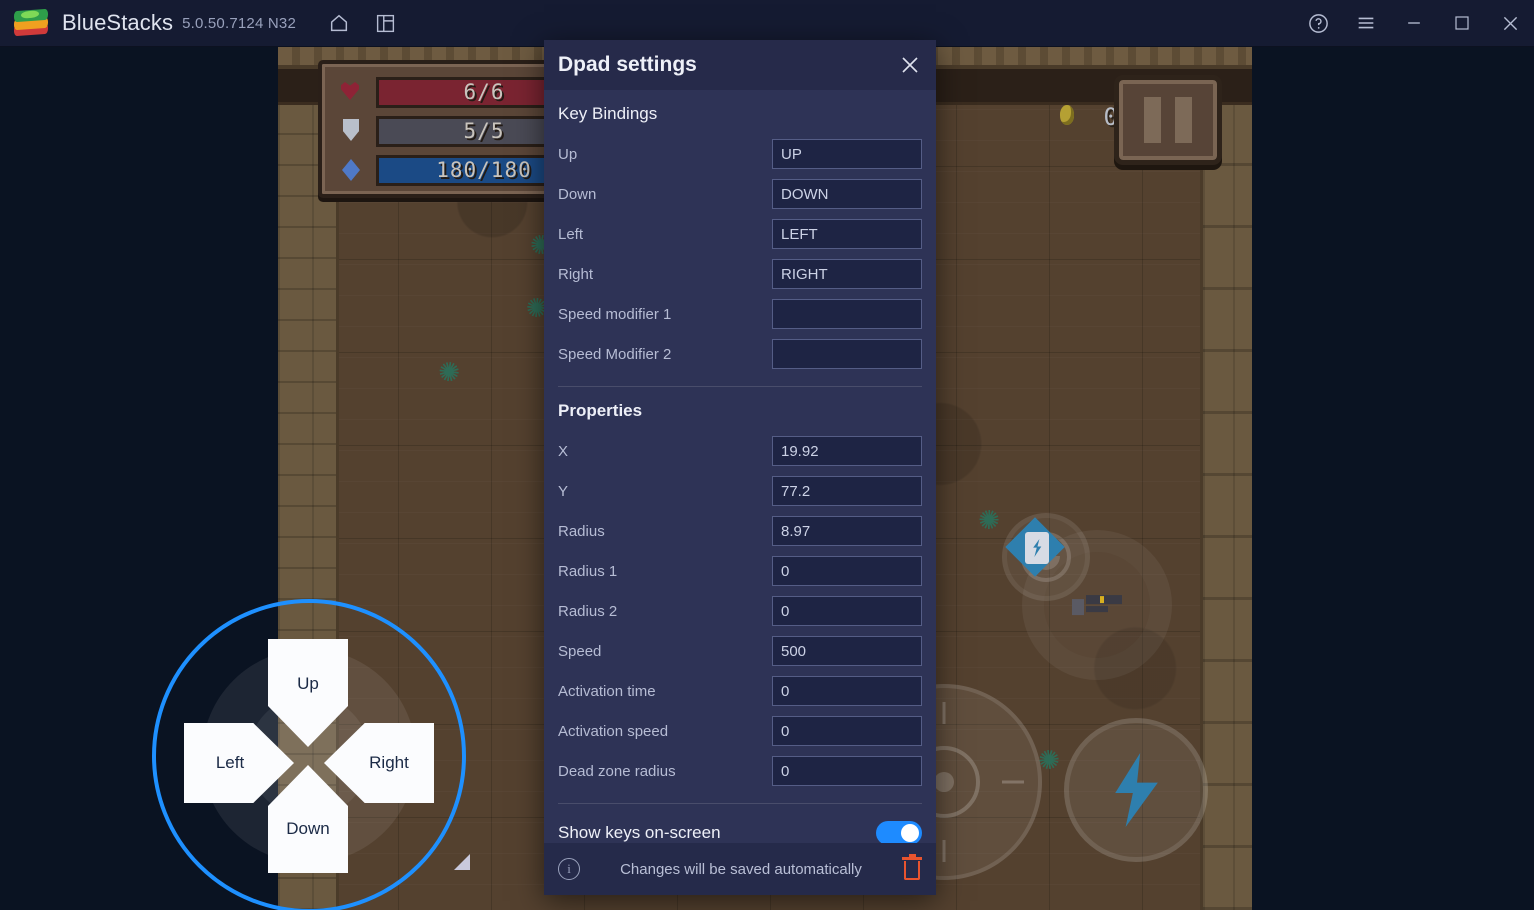 This screenshot has height=910, width=1534. Describe the element at coordinates (1037, 548) in the screenshot. I see `swap-badge-card-icon` at that location.